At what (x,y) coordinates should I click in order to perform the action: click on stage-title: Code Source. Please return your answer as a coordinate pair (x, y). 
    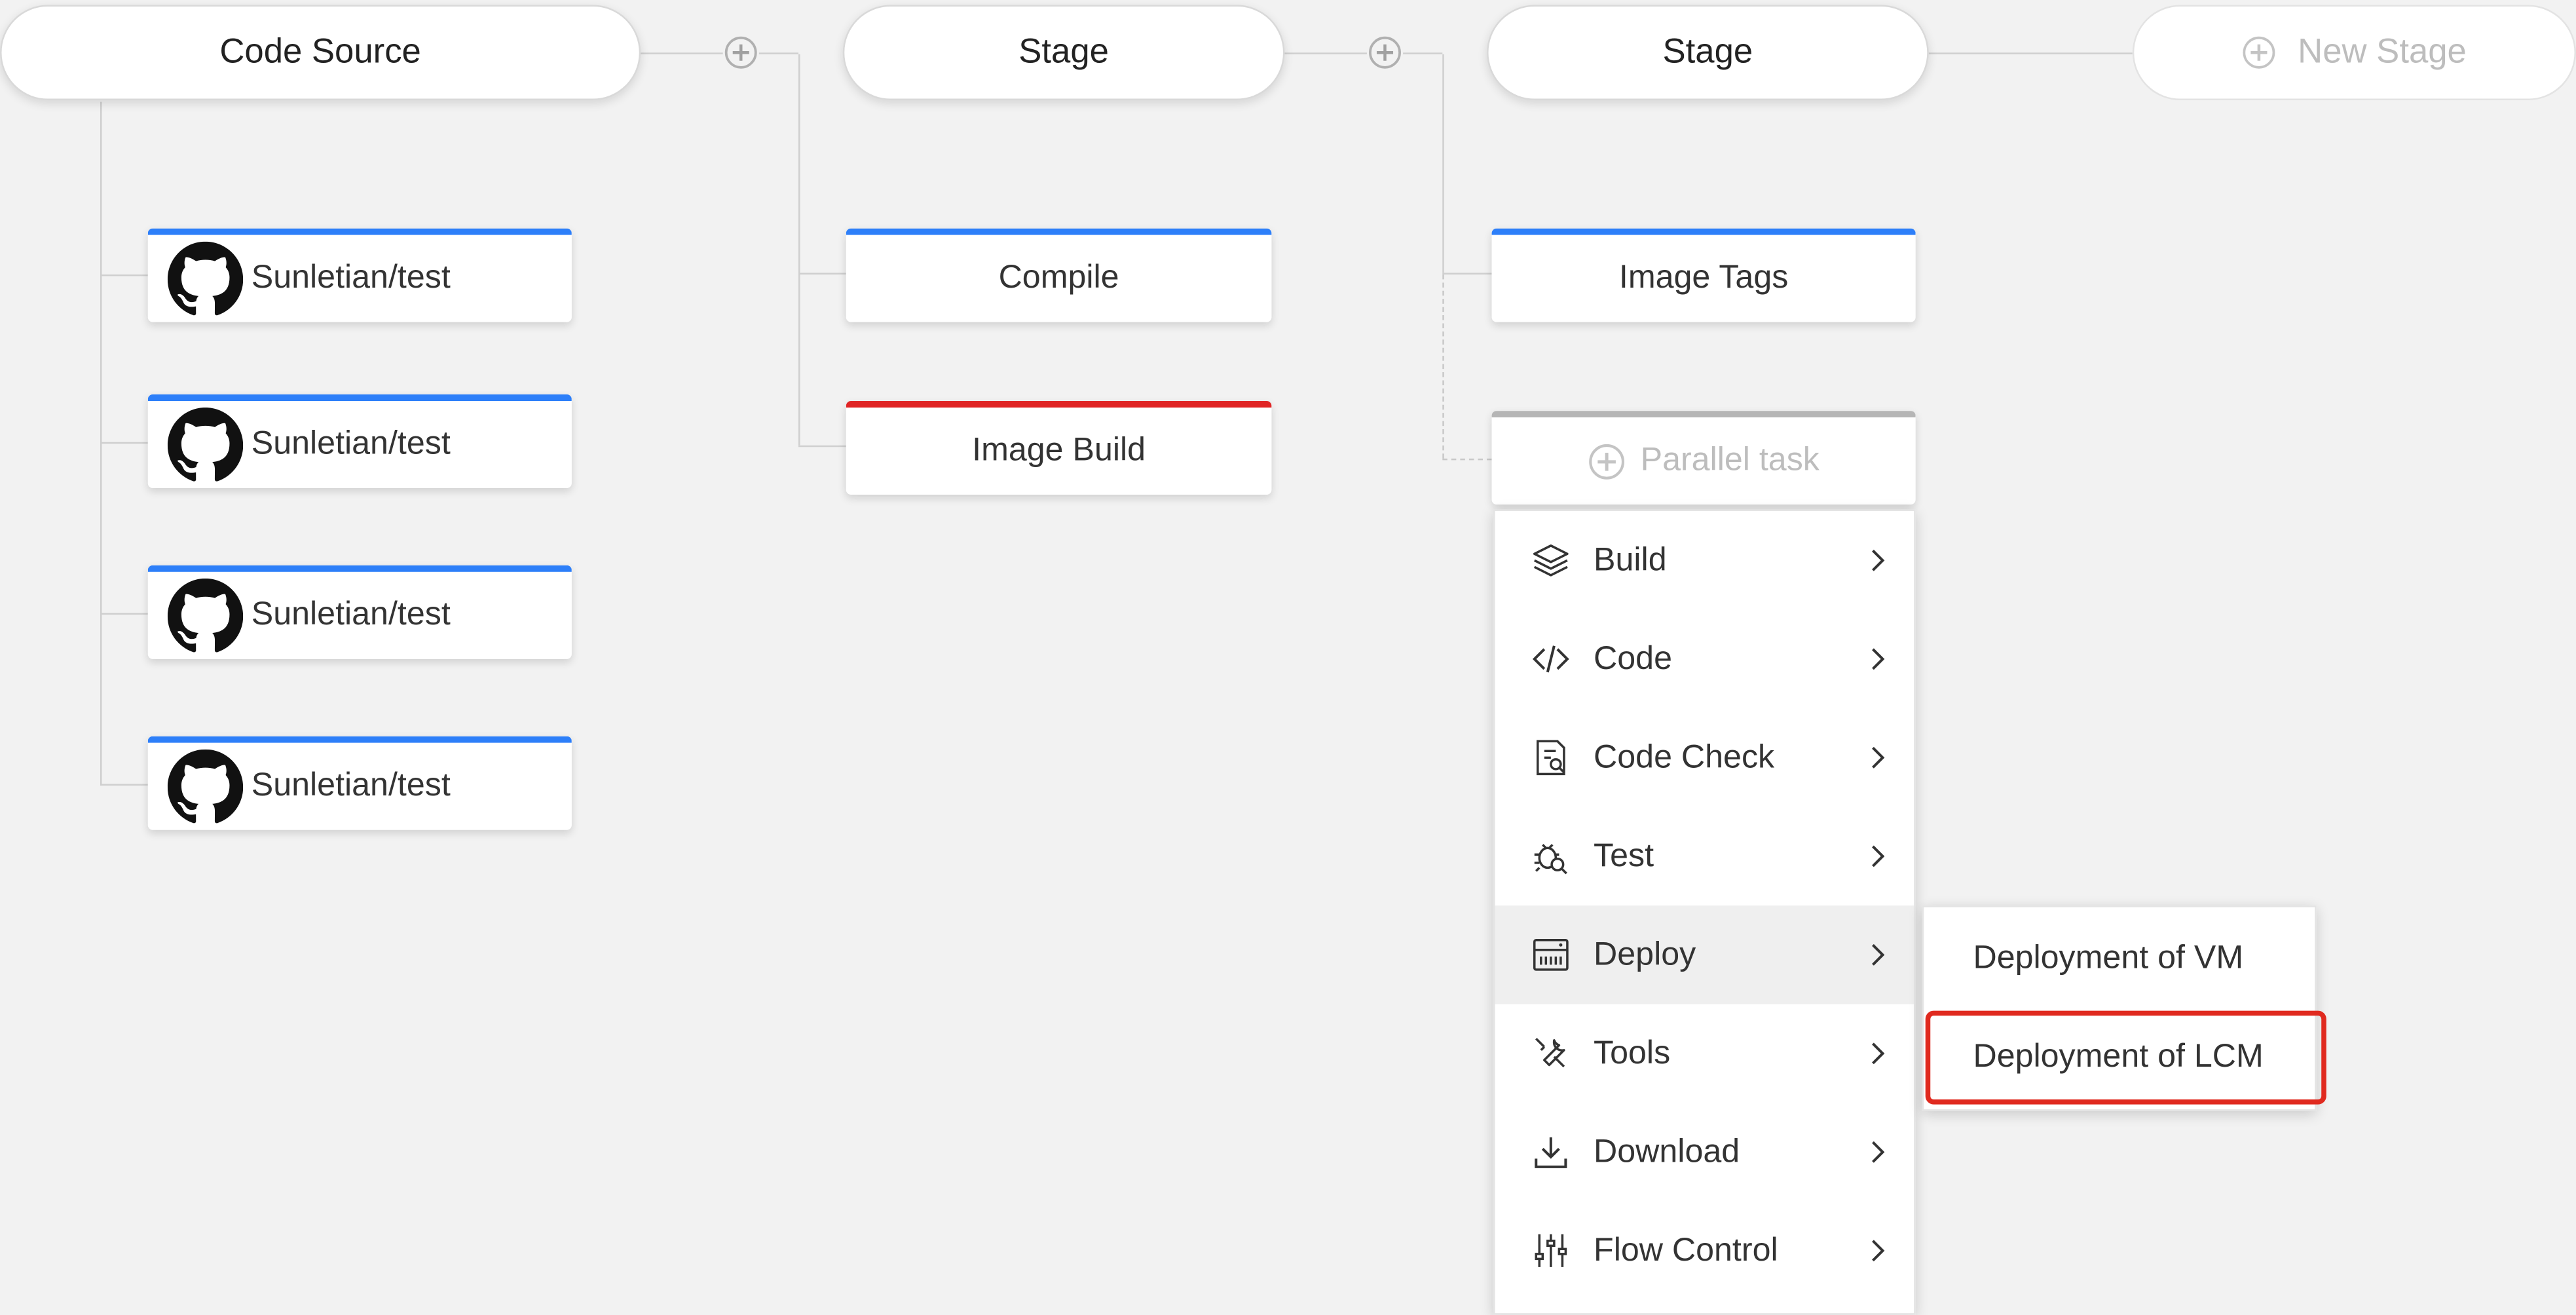
    Looking at the image, I should click on (320, 52).